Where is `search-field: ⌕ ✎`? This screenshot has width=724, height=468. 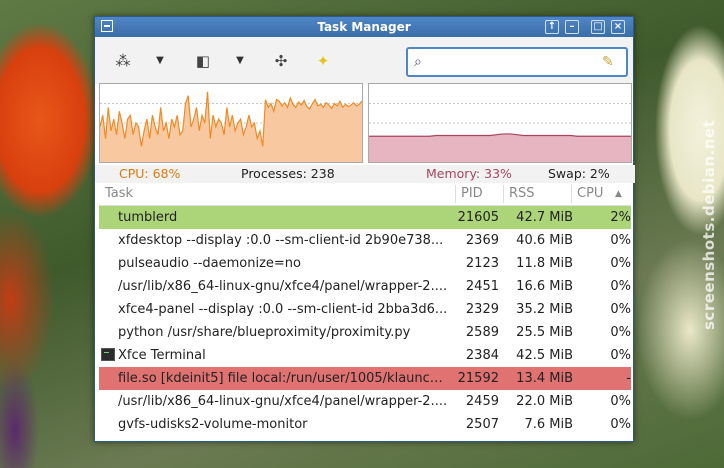 search-field: ⌕ ✎ is located at coordinates (517, 62).